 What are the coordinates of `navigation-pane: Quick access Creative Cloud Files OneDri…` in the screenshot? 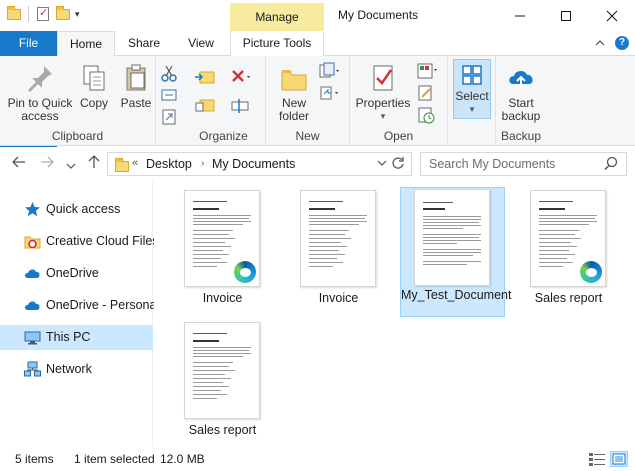 It's located at (79, 314).